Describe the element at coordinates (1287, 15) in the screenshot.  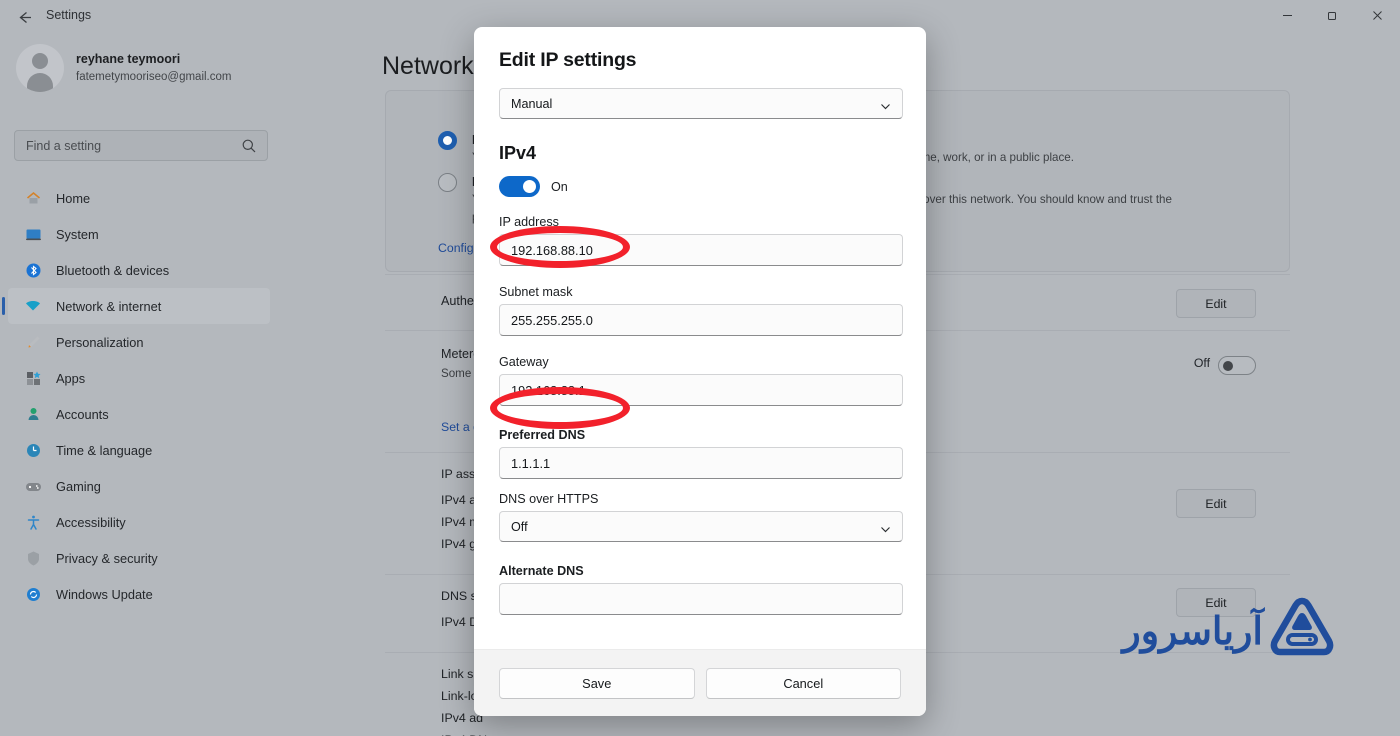
I see `minimize-button` at that location.